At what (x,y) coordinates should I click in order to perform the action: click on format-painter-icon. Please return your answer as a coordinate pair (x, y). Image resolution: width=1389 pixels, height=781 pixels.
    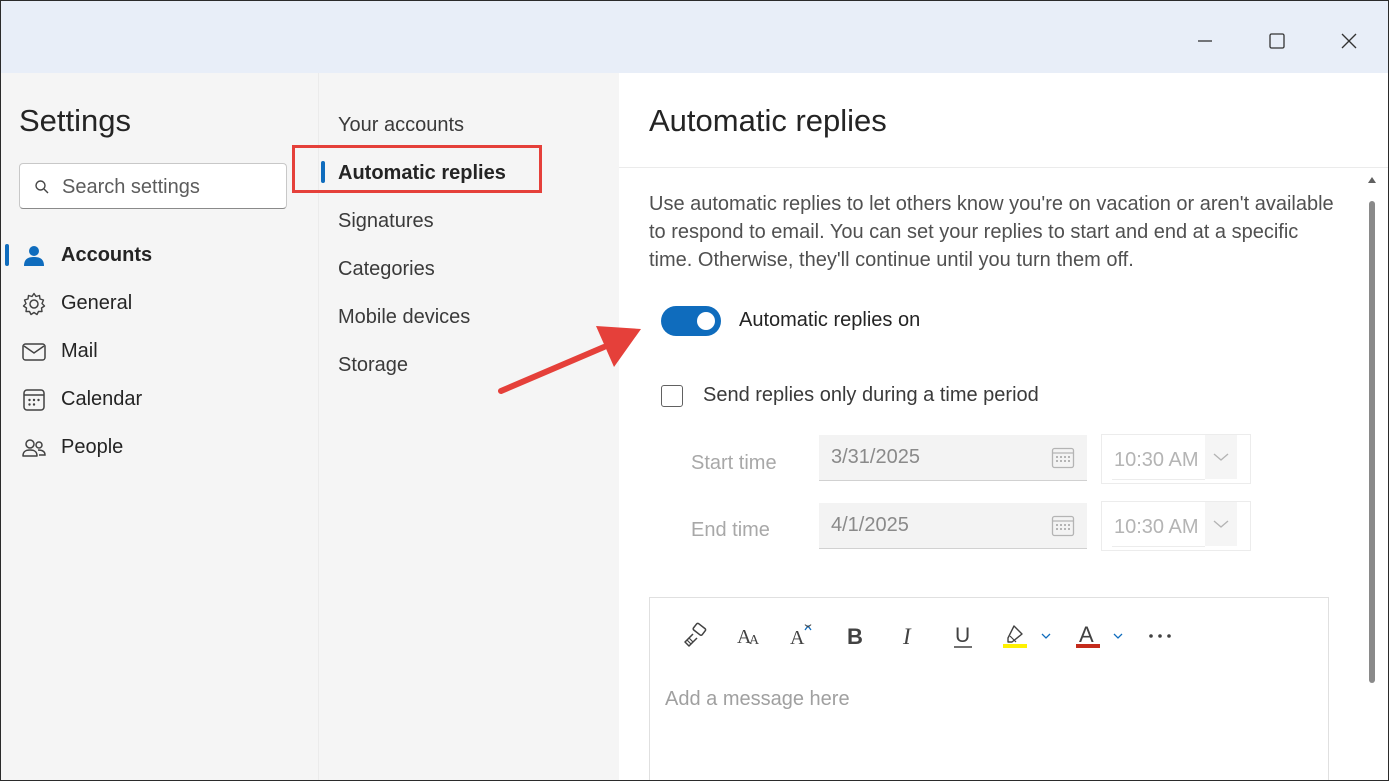
    Looking at the image, I should click on (695, 634).